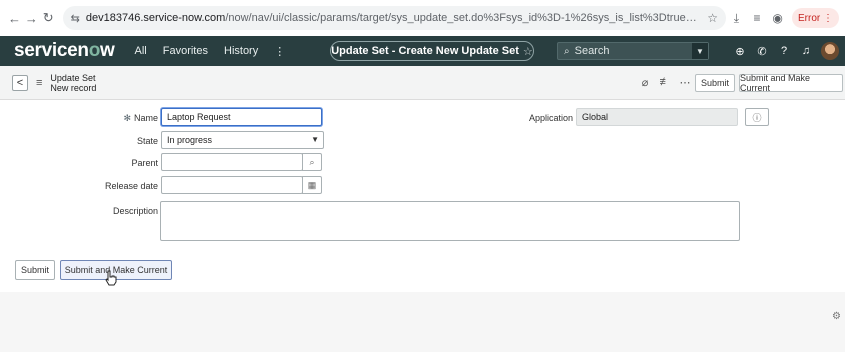 This screenshot has width=845, height=352. Describe the element at coordinates (450, 221) in the screenshot. I see `description-textarea` at that location.